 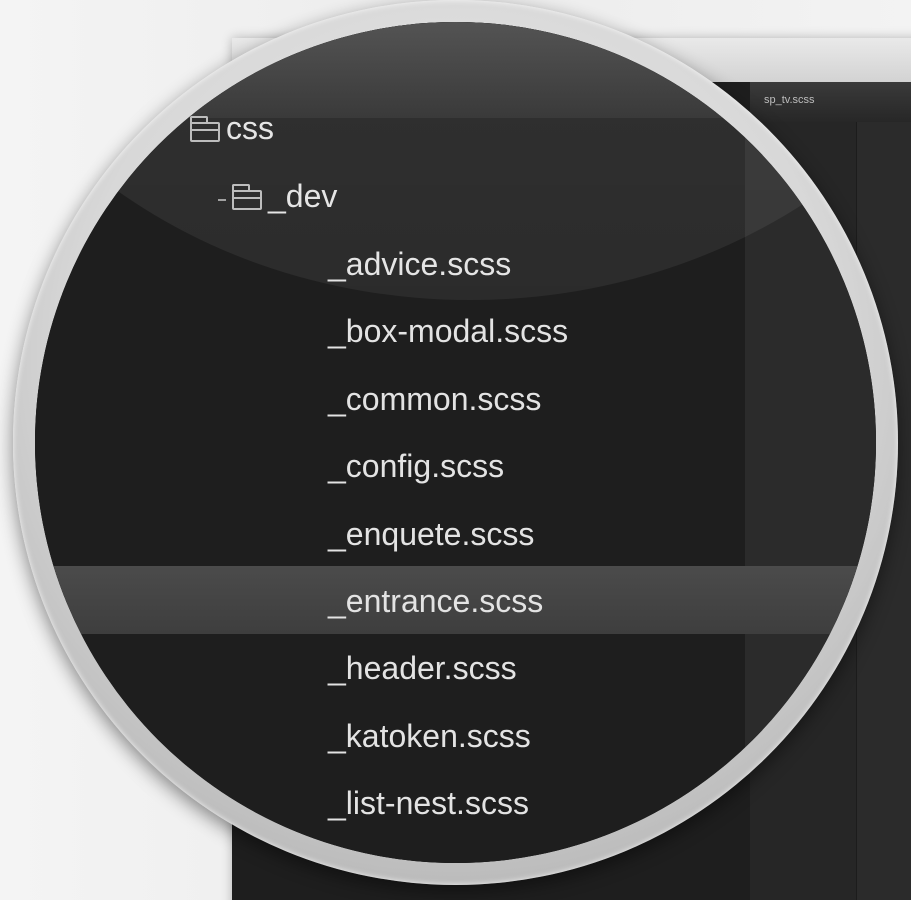 I want to click on tree-file-header: _header.scss, so click(x=422, y=668).